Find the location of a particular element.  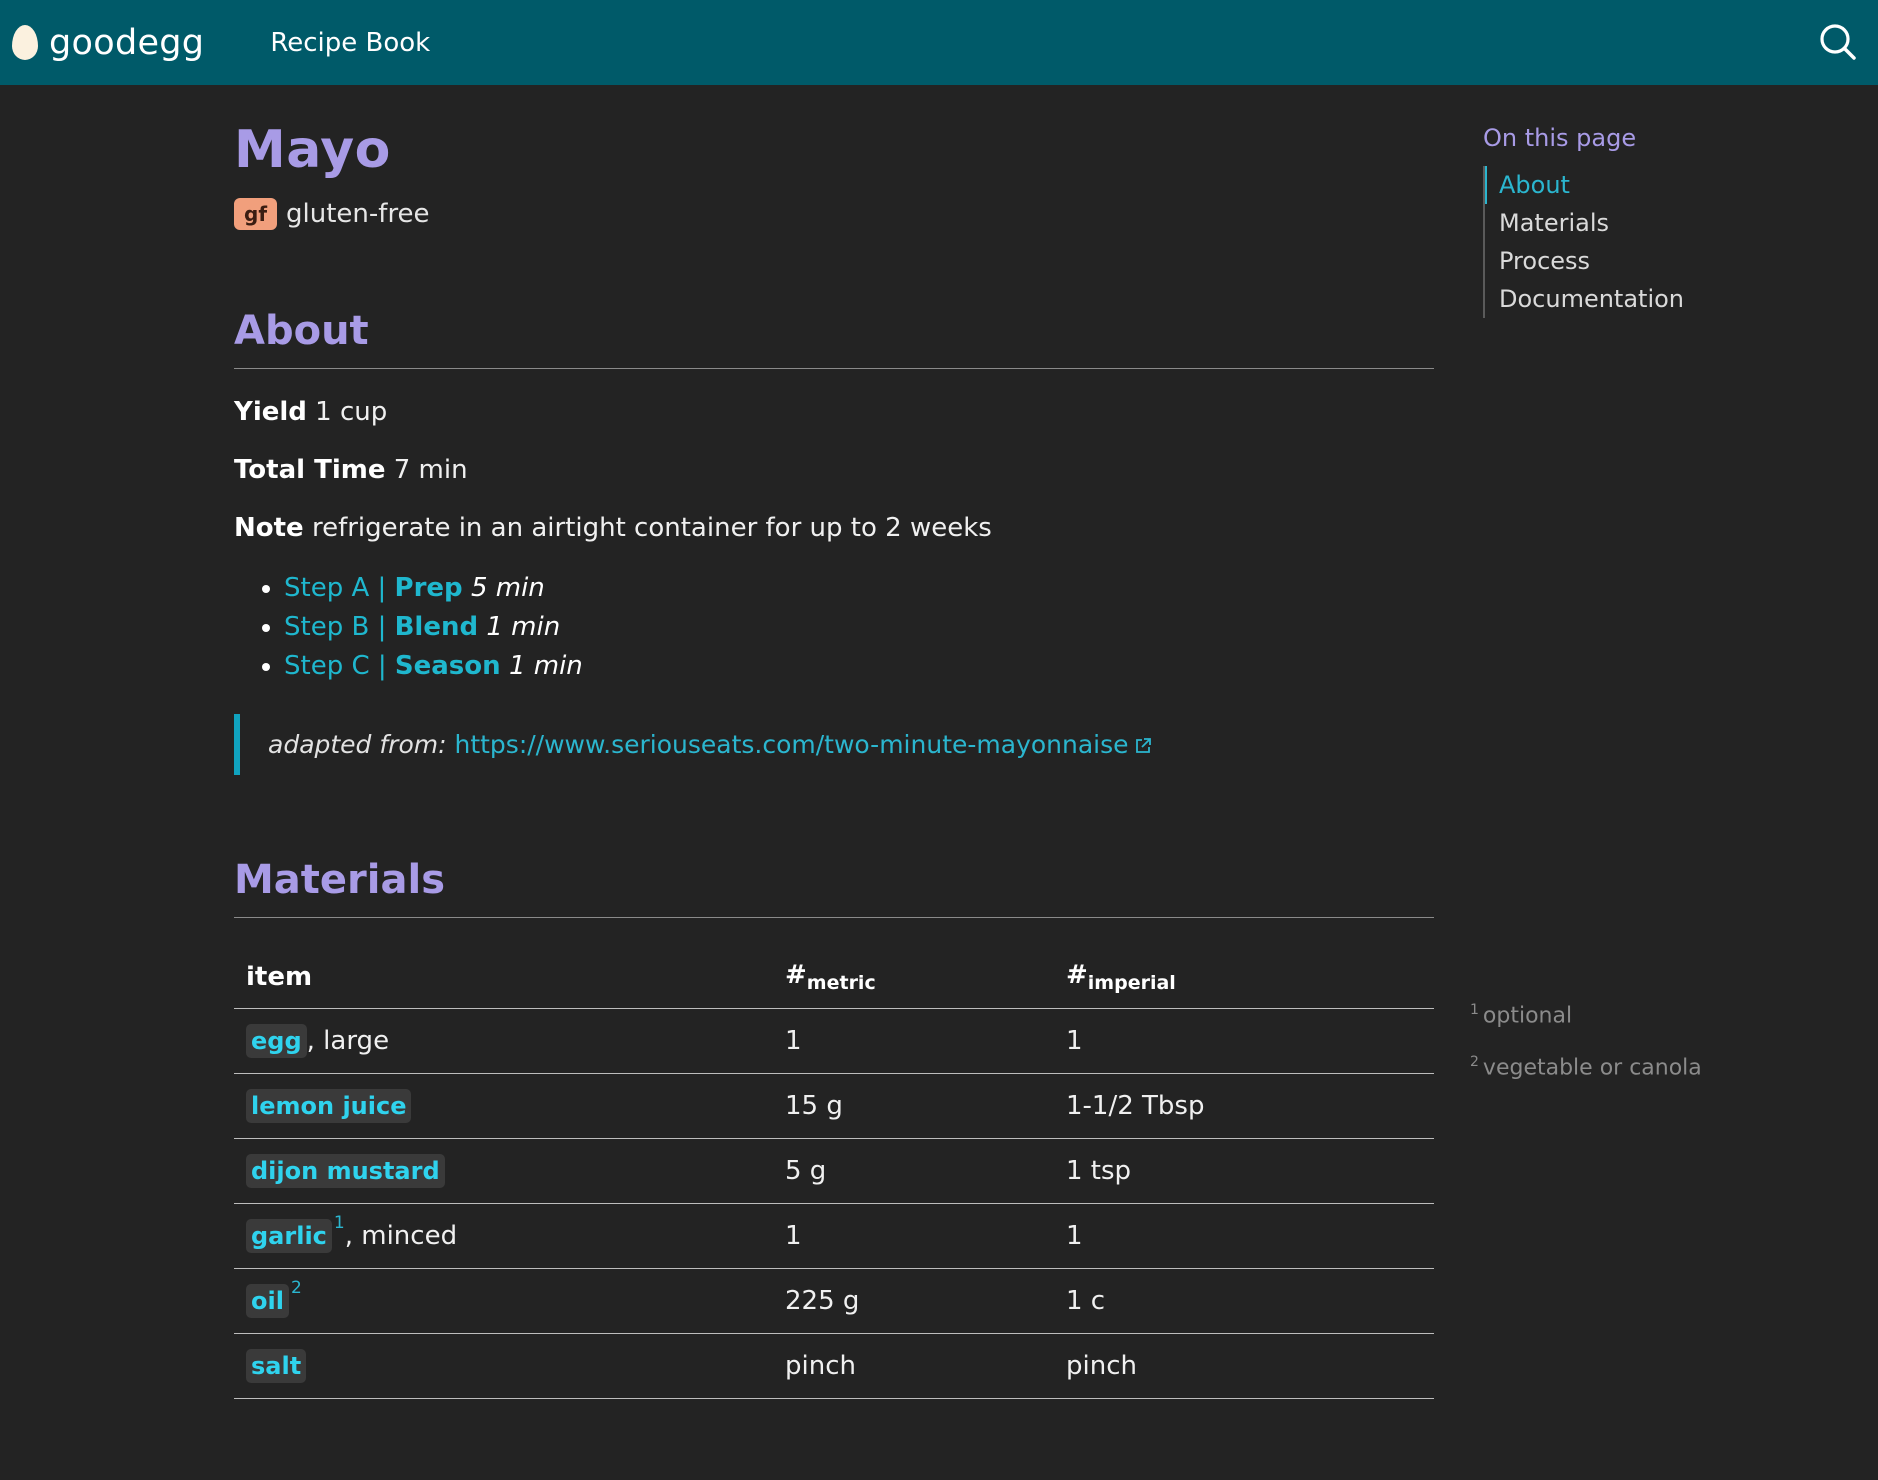

item-cell: dijon mustard is located at coordinates (503, 1171).